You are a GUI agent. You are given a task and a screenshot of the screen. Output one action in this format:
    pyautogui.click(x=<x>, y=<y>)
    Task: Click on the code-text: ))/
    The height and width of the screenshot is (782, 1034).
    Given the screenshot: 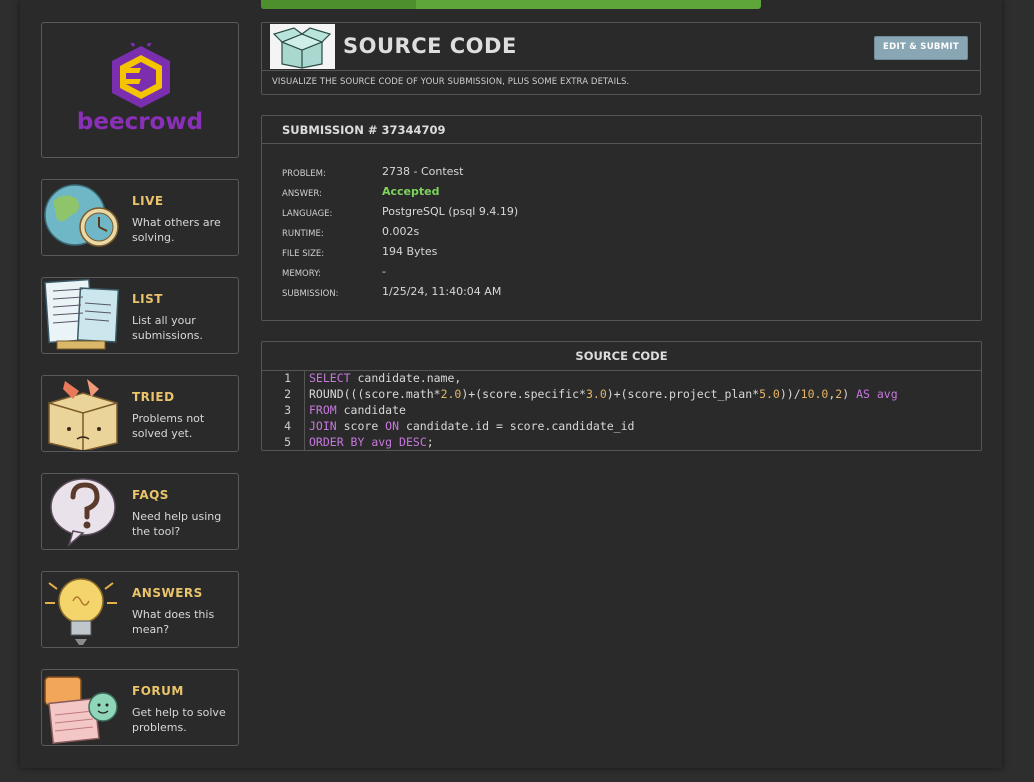 What is the action you would take?
    pyautogui.click(x=790, y=394)
    